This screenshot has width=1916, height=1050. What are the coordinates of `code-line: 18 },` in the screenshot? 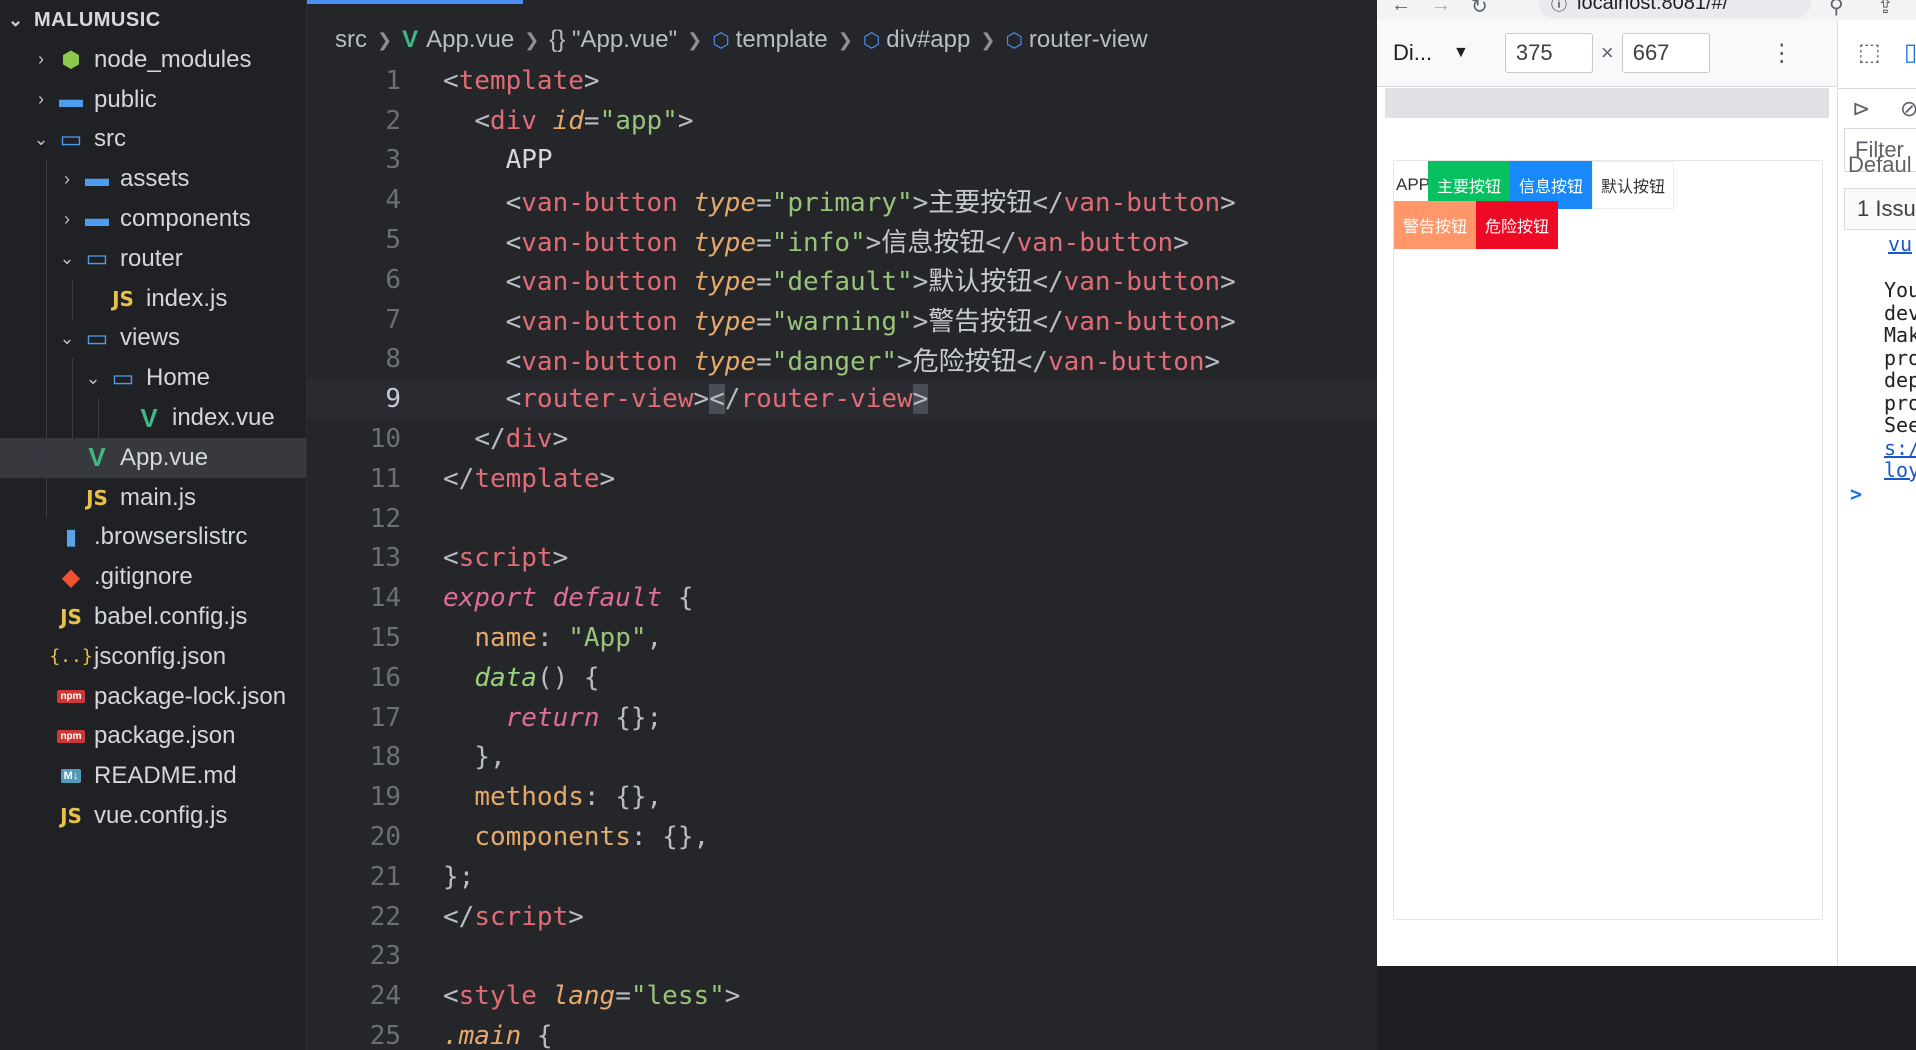 It's located at (842, 758).